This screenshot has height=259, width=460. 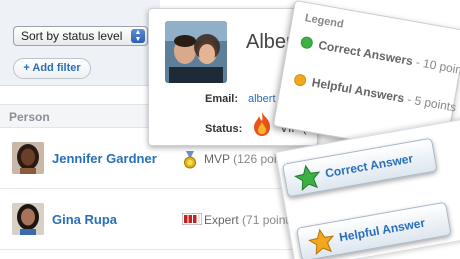 I want to click on legend-item-helpful: Helpful Answers - 5 points, so click(x=375, y=93).